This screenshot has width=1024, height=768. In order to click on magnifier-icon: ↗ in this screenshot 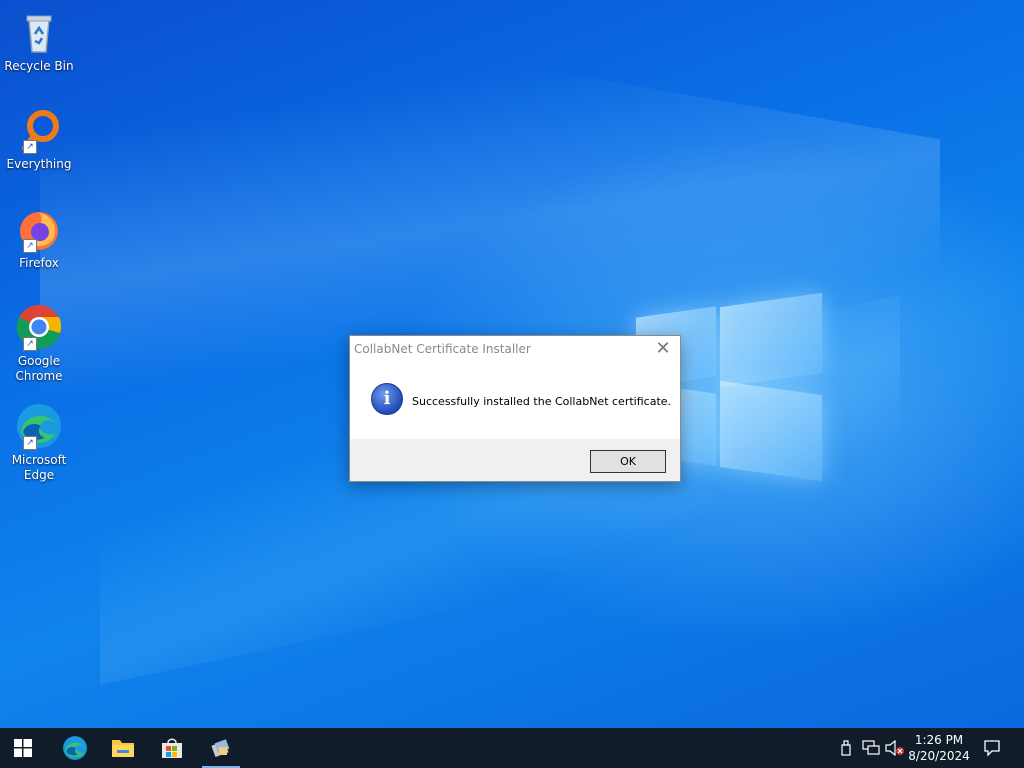, I will do `click(39, 130)`.